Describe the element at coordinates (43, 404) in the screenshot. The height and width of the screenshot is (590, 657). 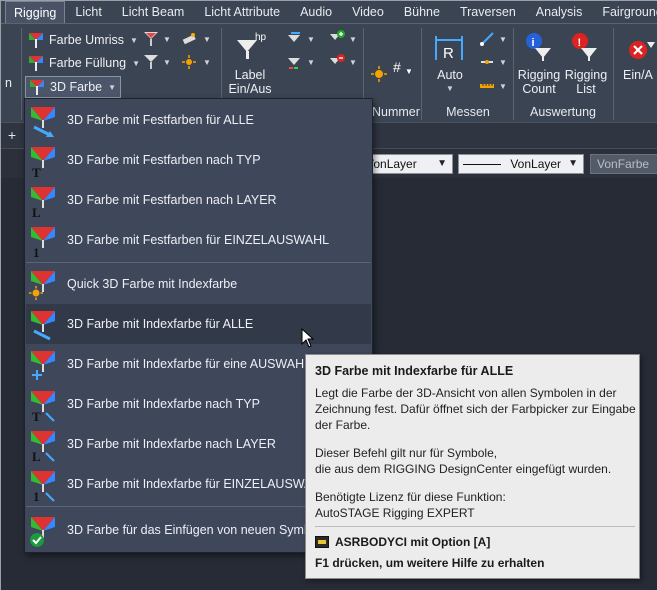
I see `3d-color-index-t-icon: T` at that location.